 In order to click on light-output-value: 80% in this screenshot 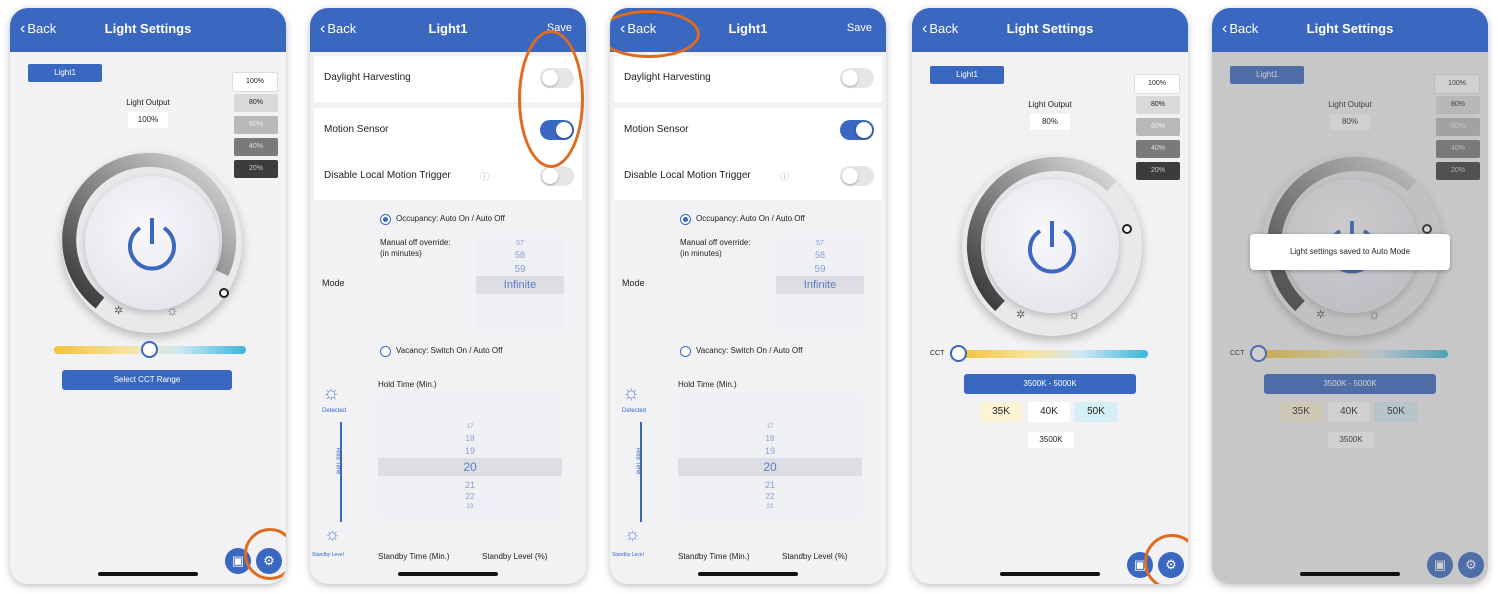, I will do `click(1050, 122)`.